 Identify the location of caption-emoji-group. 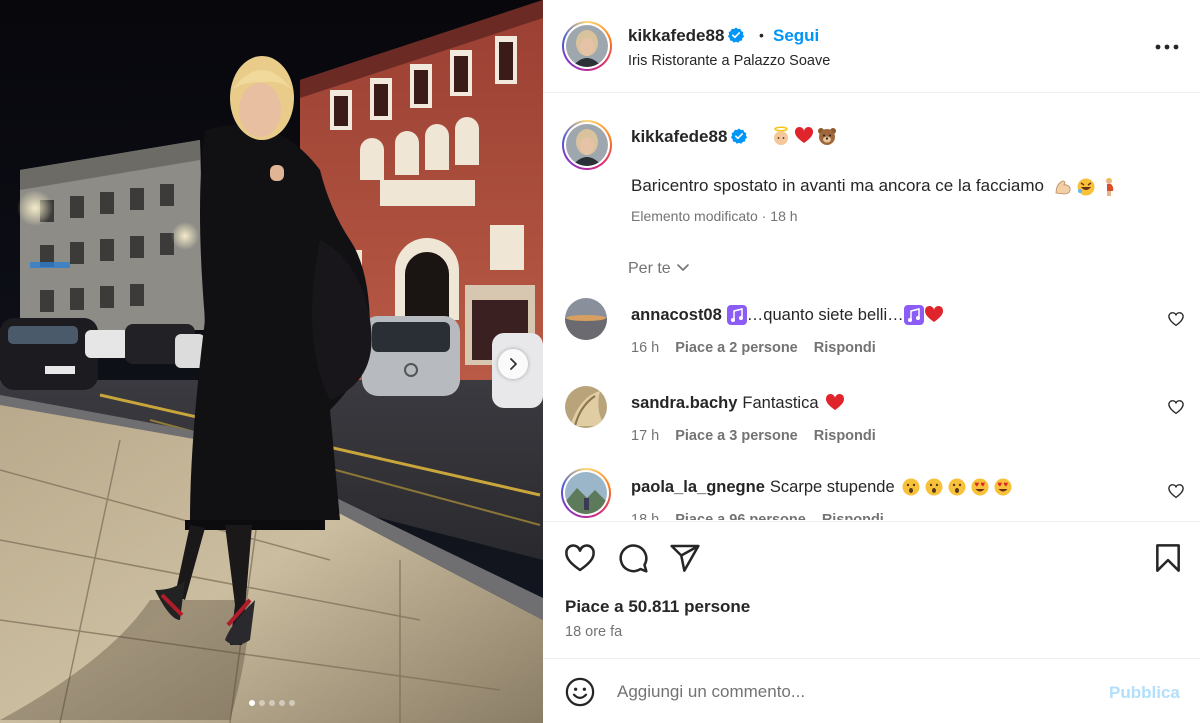
(804, 136).